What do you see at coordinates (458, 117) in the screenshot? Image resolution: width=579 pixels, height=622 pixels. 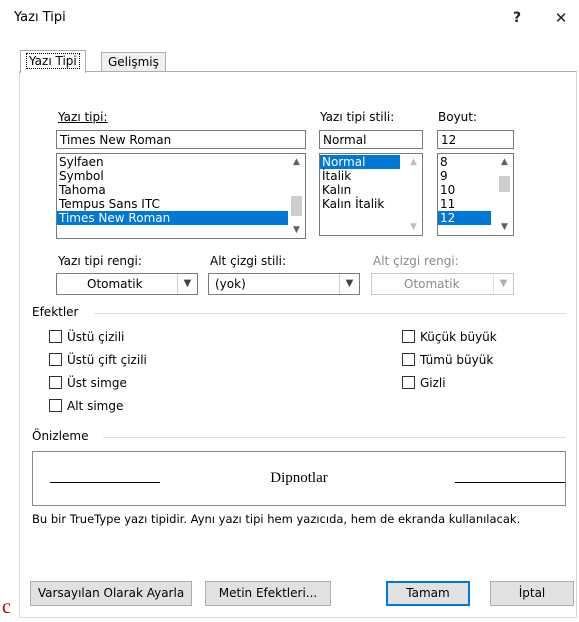 I see `size-label: Boyut:` at bounding box center [458, 117].